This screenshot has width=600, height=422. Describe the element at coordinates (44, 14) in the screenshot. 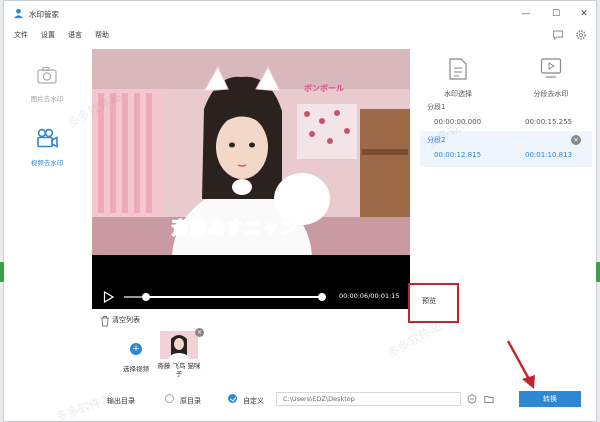

I see `window-title: 水印管家` at that location.